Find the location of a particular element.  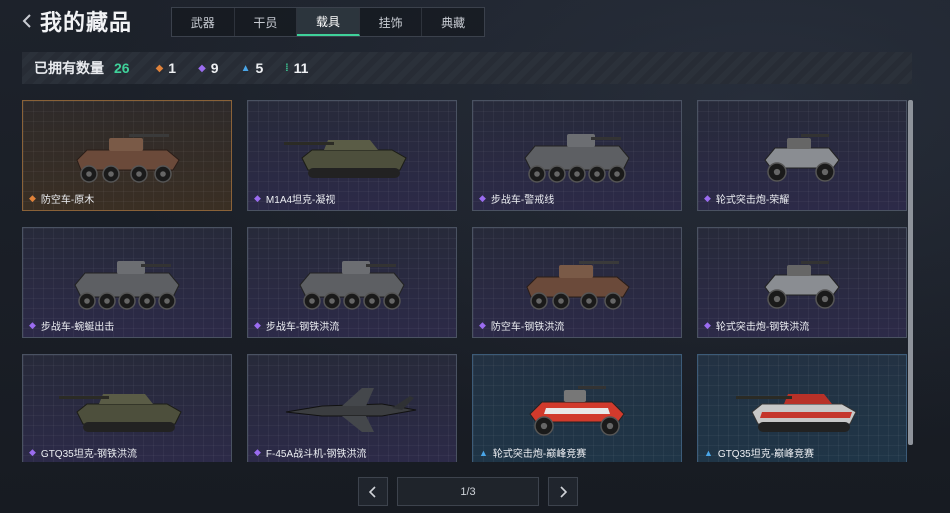

collection-item-card: ◆ 步战车-蜿蜒出击 is located at coordinates (127, 282).